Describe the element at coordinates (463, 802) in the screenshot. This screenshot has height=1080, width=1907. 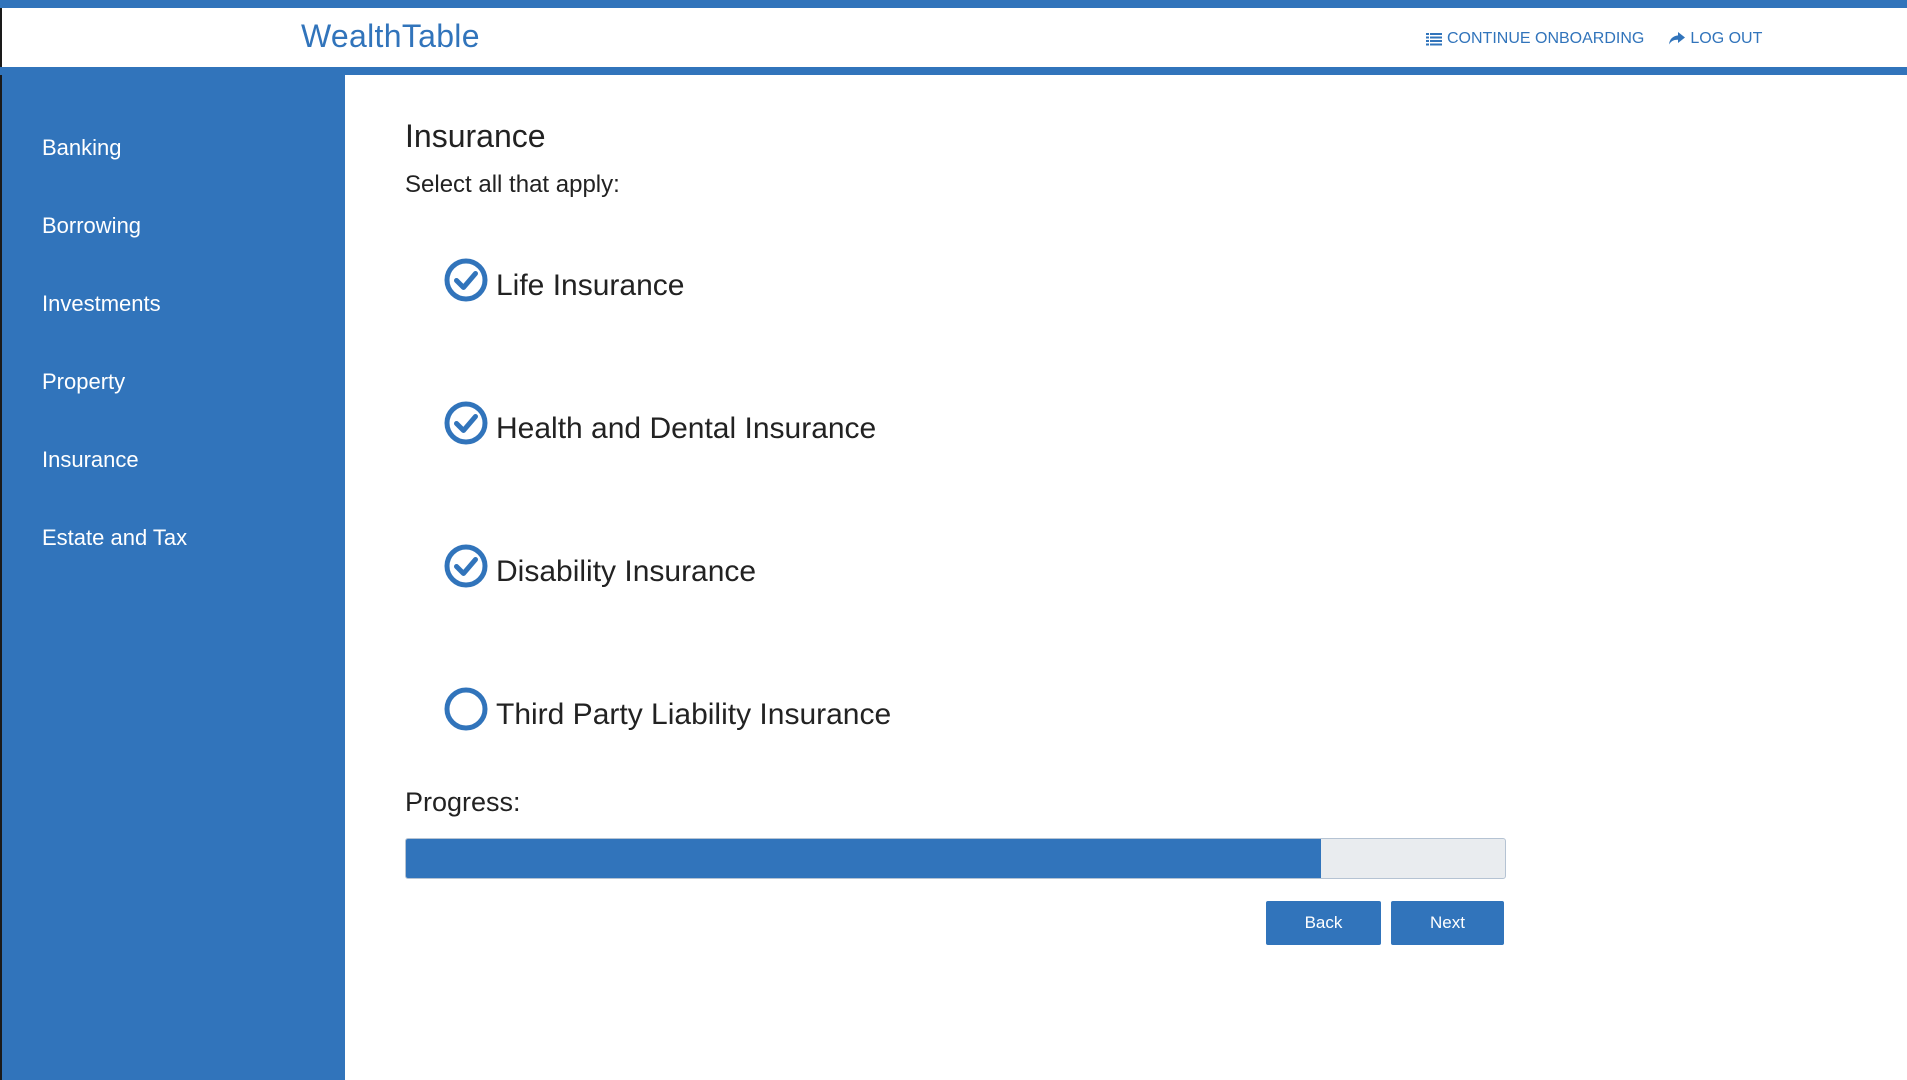
I see `progress-label: Progress:` at that location.